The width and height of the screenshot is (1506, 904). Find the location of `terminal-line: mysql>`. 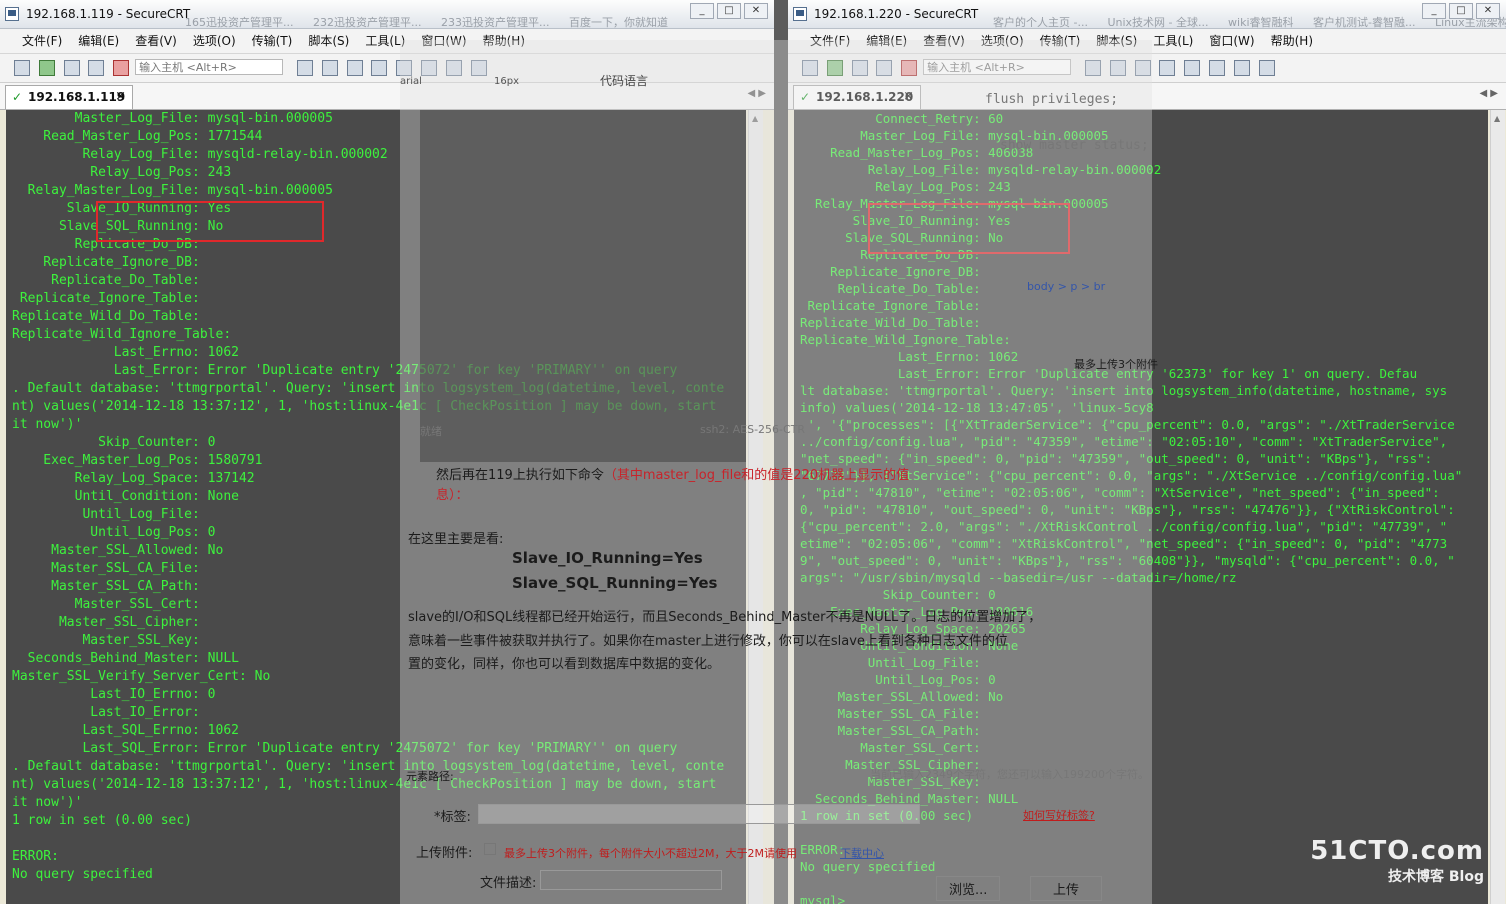

terminal-line: mysql> is located at coordinates (823, 898).